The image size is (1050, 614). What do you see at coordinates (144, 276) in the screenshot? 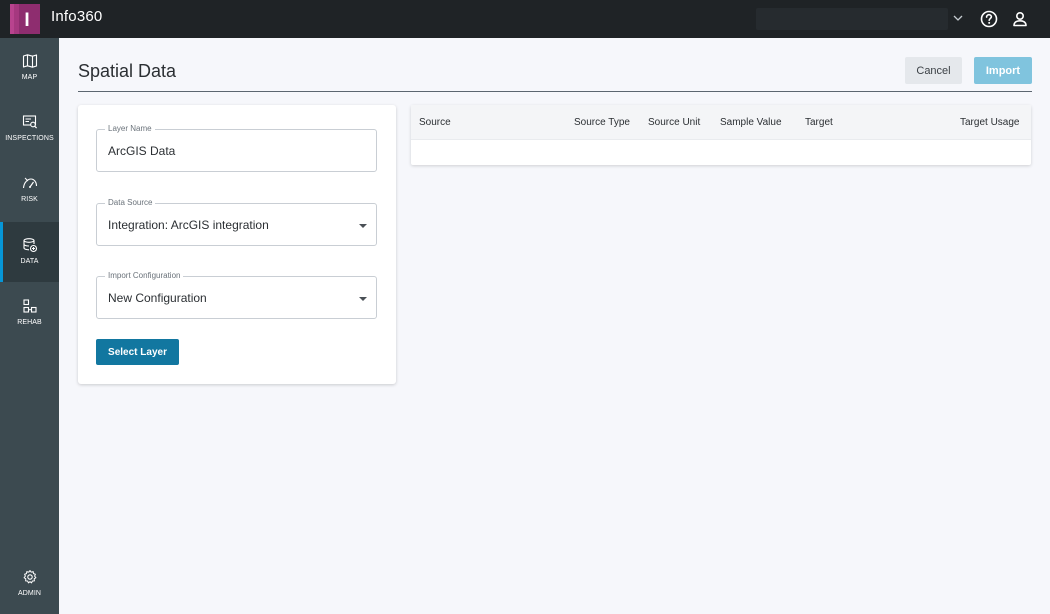
I see `import-configuration-label: Import Configuration` at bounding box center [144, 276].